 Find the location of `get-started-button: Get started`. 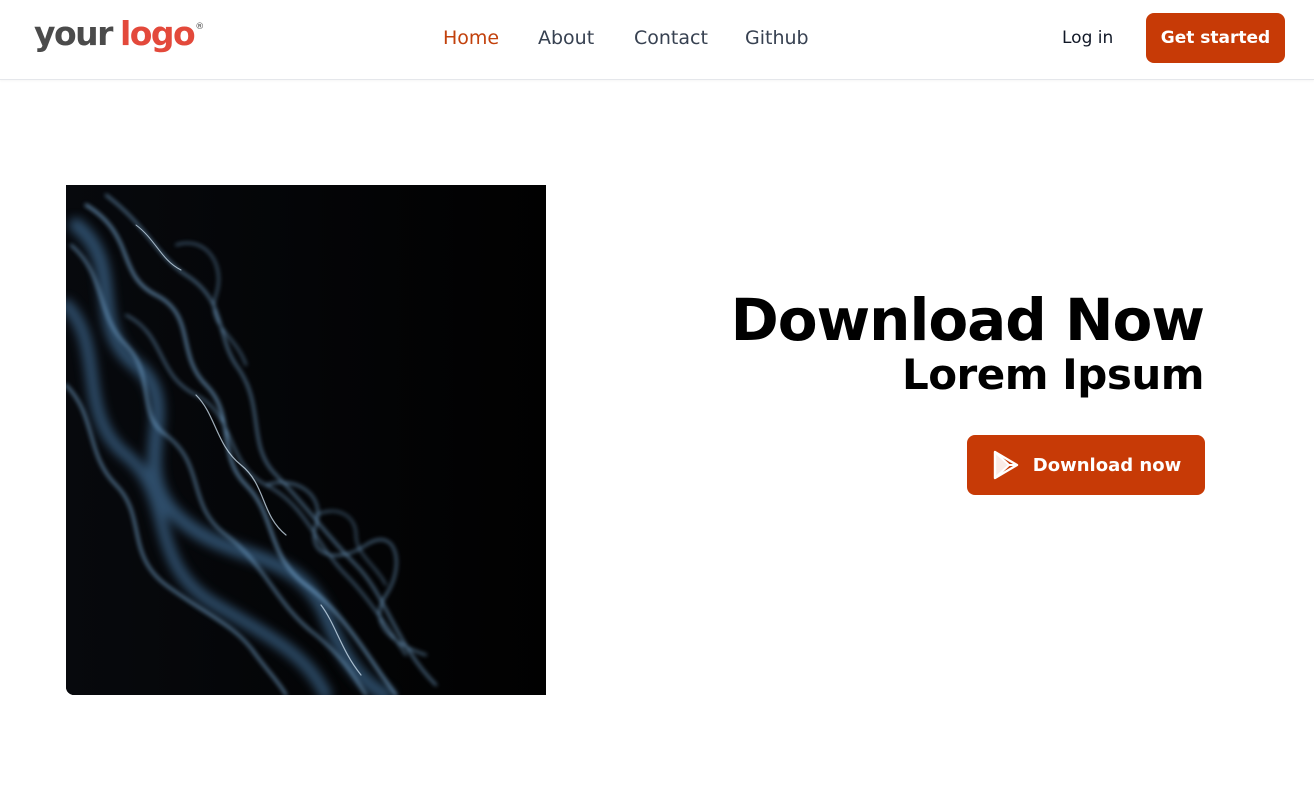

get-started-button: Get started is located at coordinates (1215, 38).